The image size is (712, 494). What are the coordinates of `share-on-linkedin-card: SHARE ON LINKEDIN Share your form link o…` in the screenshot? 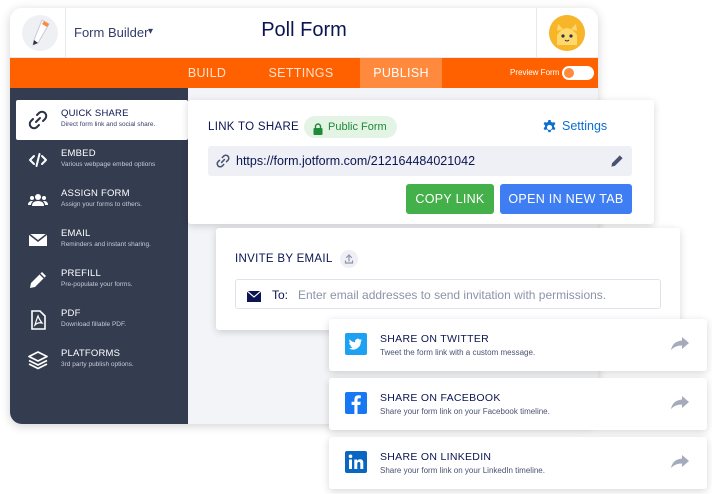 It's located at (518, 463).